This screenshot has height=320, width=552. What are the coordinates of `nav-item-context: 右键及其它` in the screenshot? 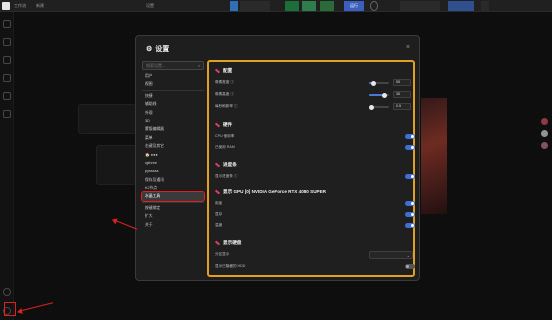 It's located at (173, 146).